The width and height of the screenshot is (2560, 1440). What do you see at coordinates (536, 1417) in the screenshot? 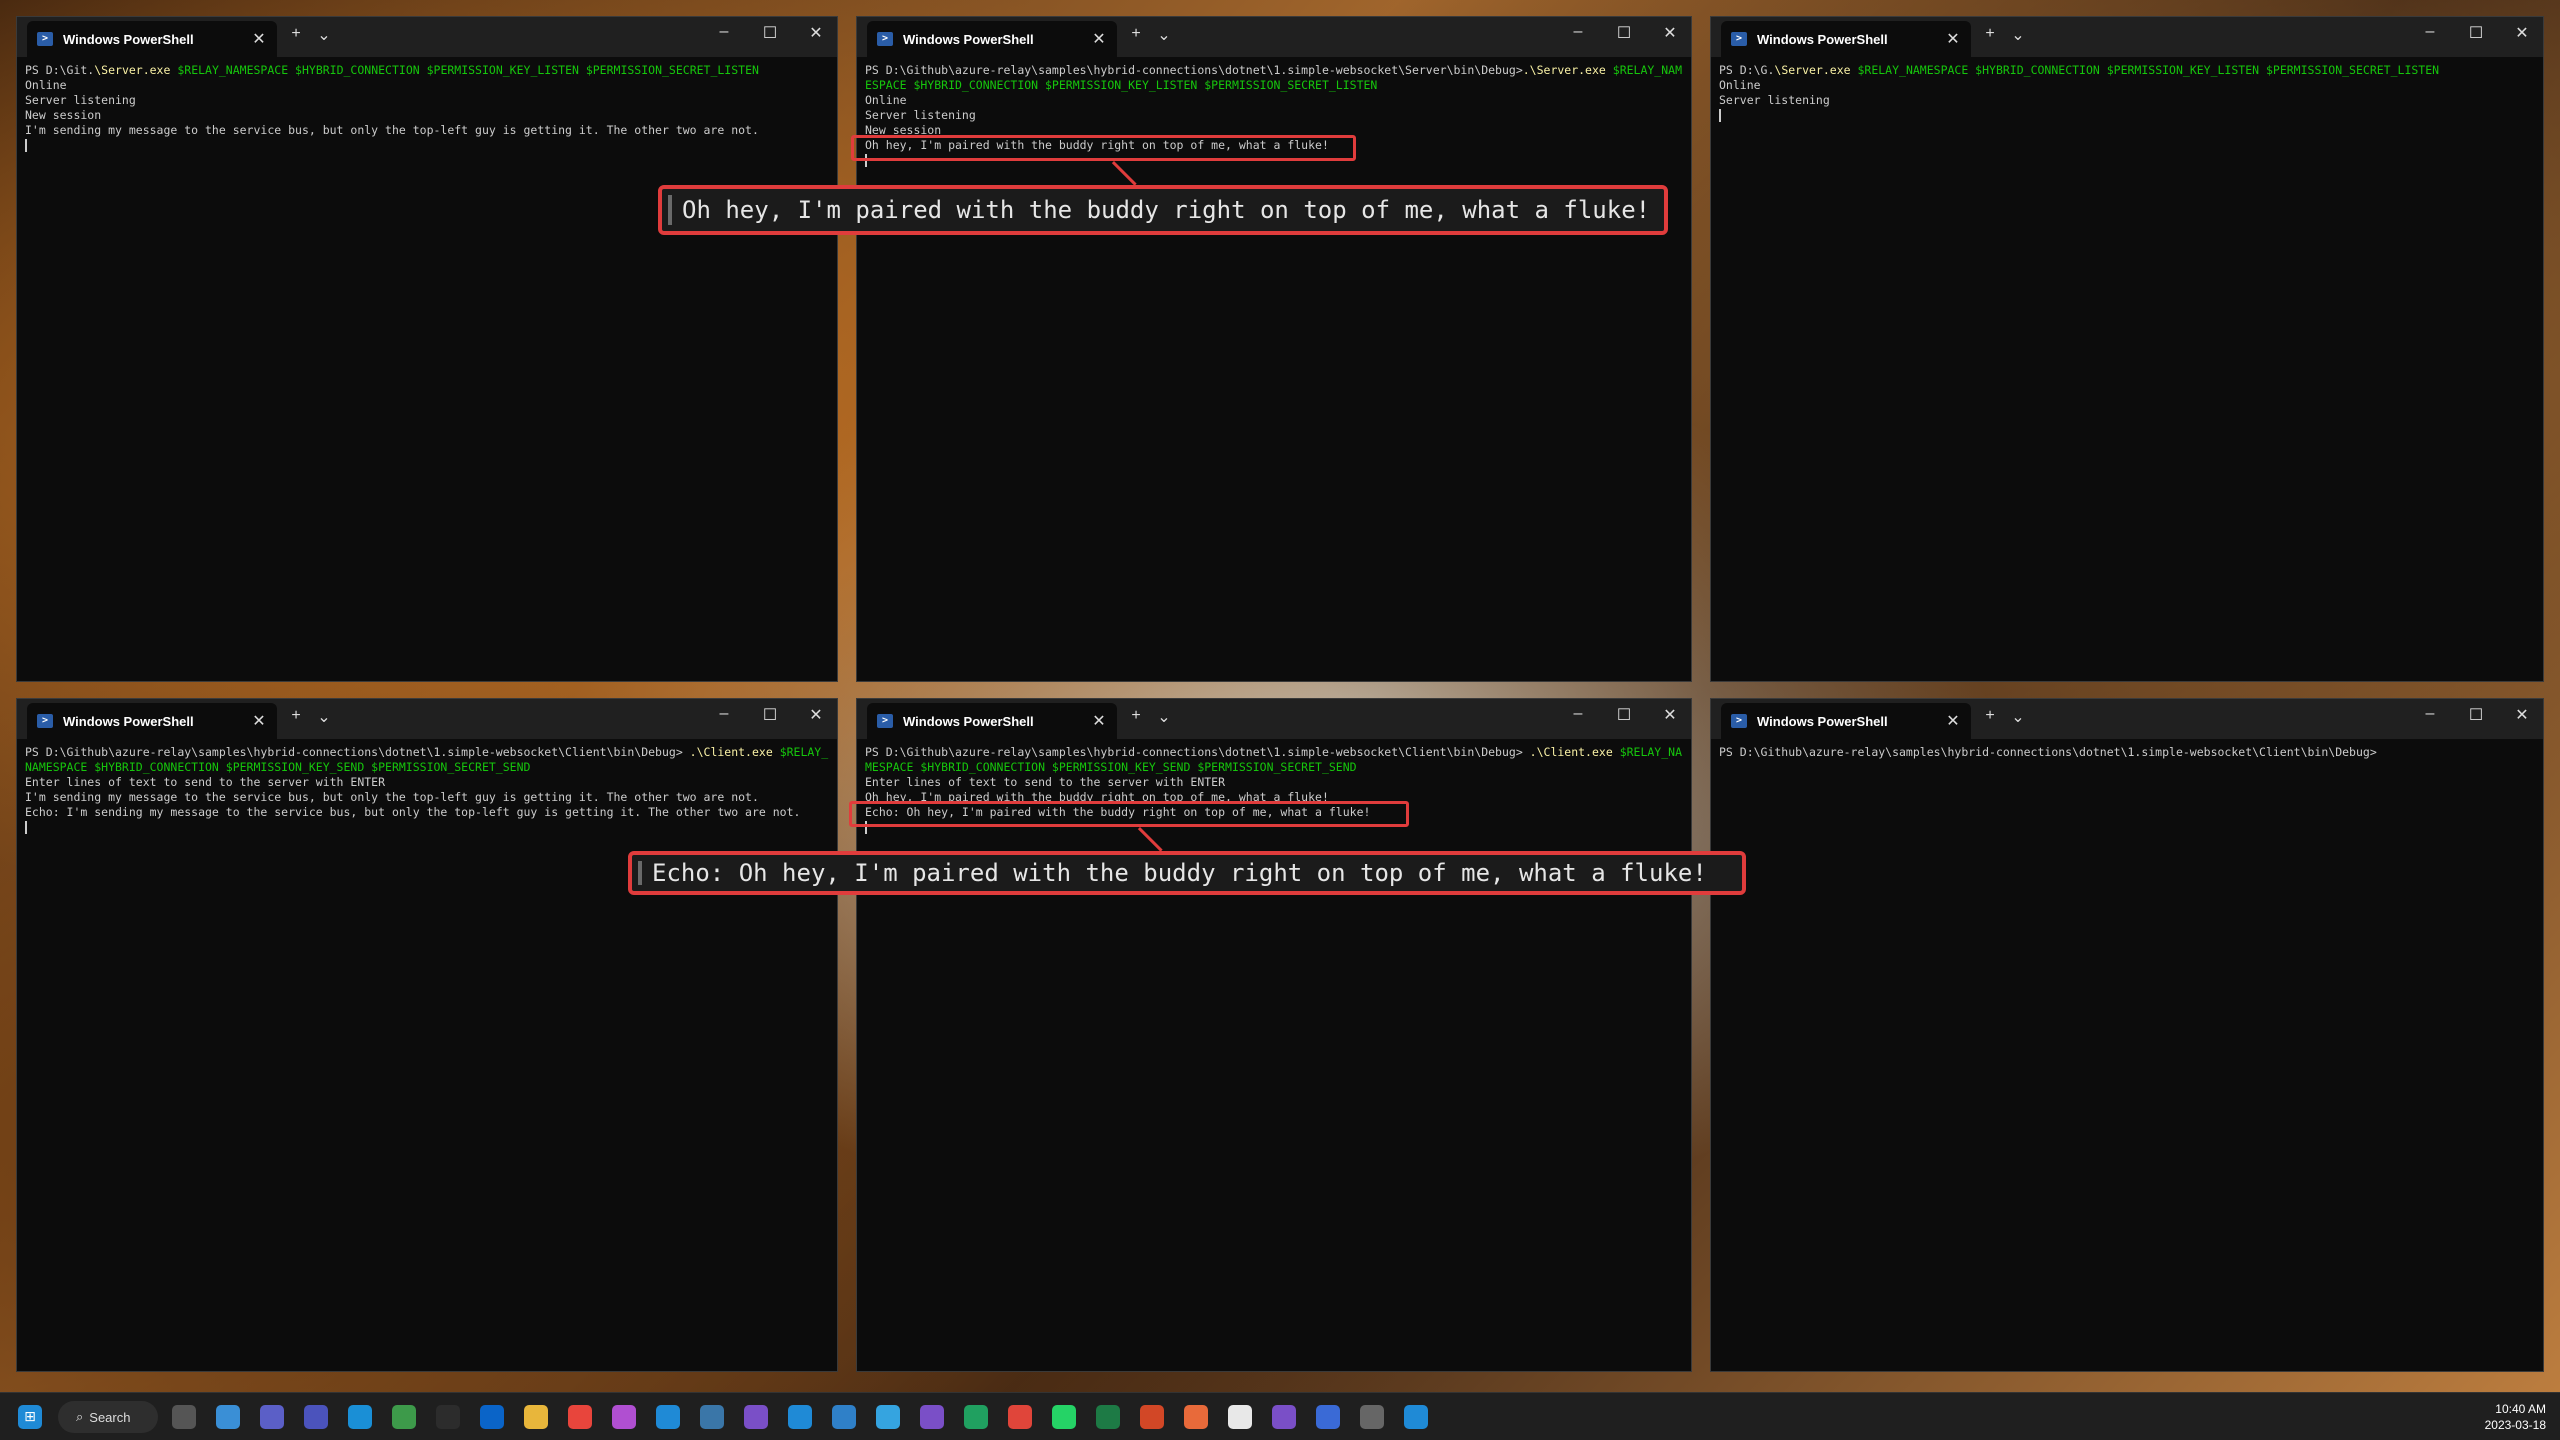
I see `file-explorer-icon` at bounding box center [536, 1417].